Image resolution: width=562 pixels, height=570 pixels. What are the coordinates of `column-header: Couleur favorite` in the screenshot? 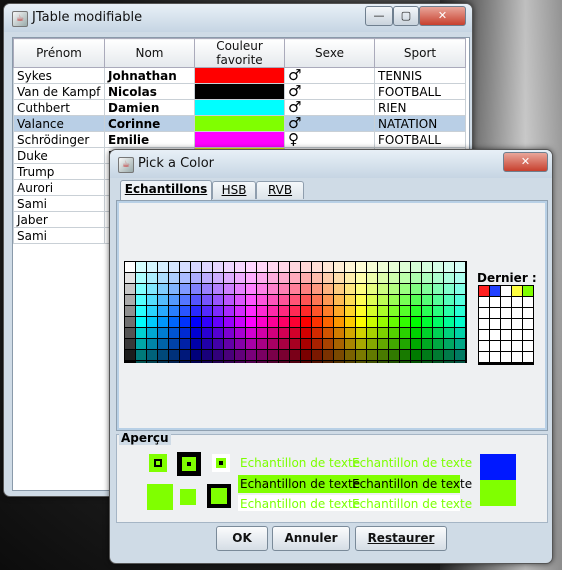 It's located at (239, 53).